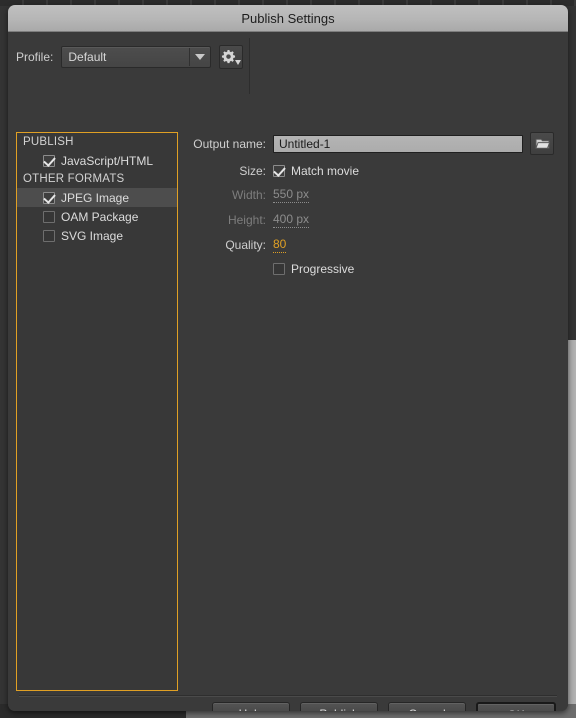 The height and width of the screenshot is (718, 576). I want to click on dialog-titlebar: Publish Settings, so click(288, 18).